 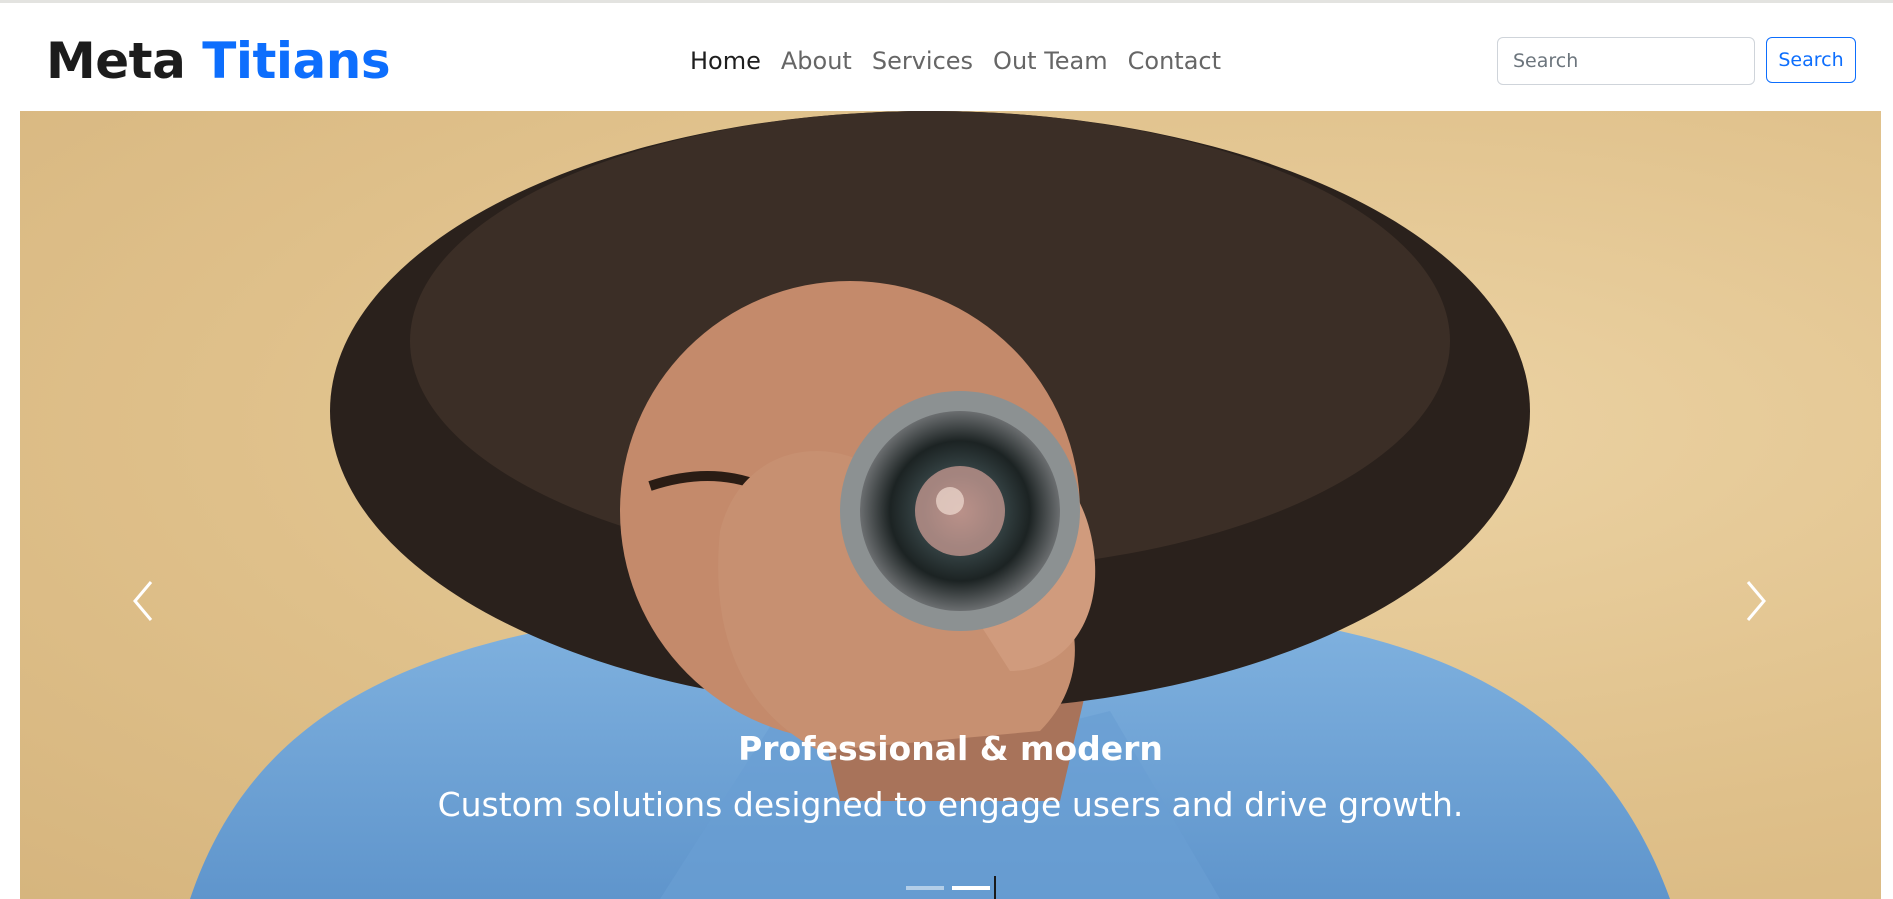 What do you see at coordinates (816, 61) in the screenshot?
I see `nav-item-about: About` at bounding box center [816, 61].